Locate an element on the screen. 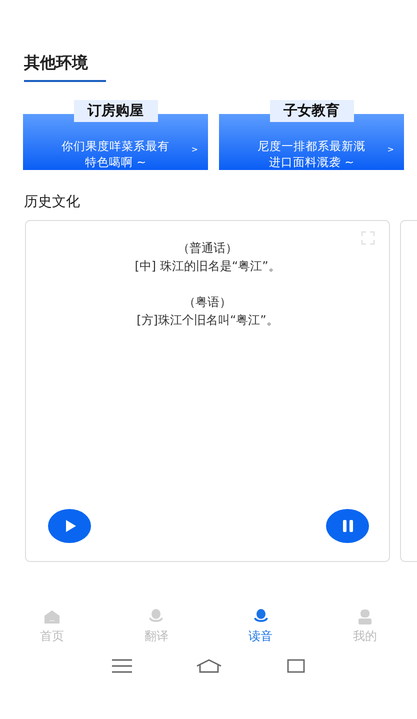 Image resolution: width=417 pixels, height=719 pixels. play-button is located at coordinates (69, 526).